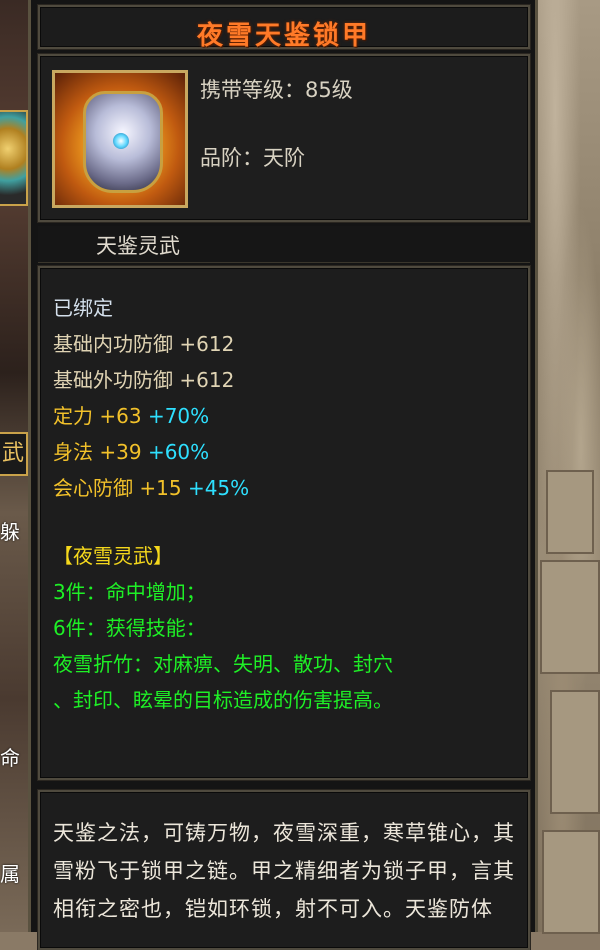 Image resolution: width=600 pixels, height=950 pixels. What do you see at coordinates (14, 454) in the screenshot?
I see `background-left-tag: 武` at bounding box center [14, 454].